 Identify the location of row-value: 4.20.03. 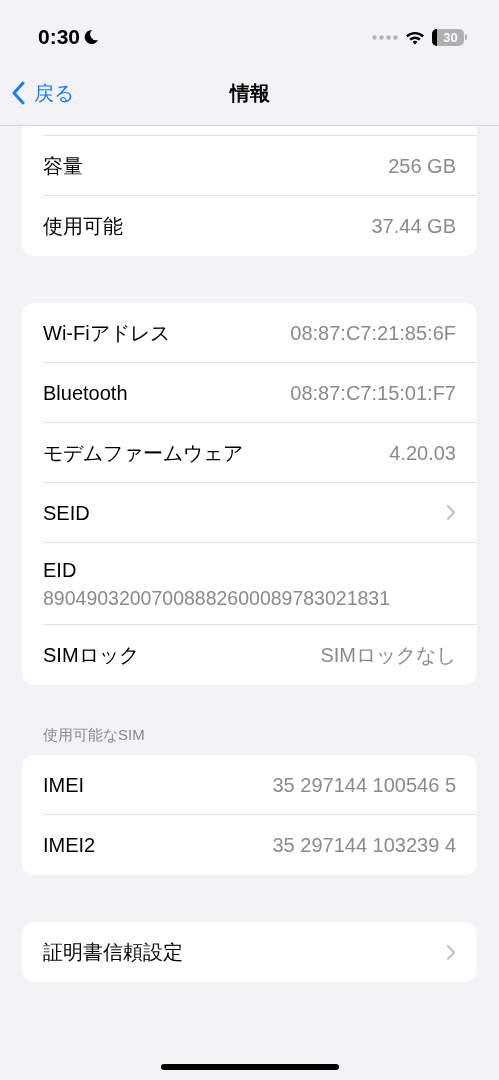
(422, 453).